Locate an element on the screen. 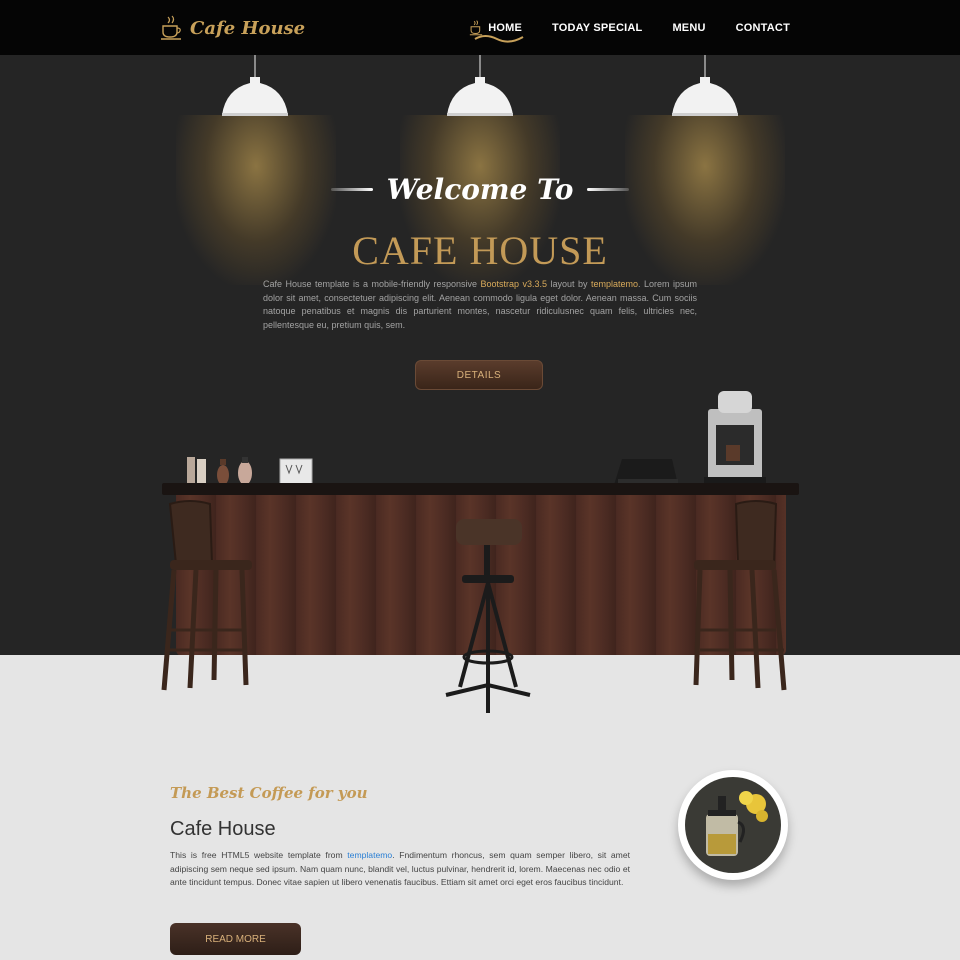  nav-today-special-label: TODAY SPECIAL is located at coordinates (597, 27).